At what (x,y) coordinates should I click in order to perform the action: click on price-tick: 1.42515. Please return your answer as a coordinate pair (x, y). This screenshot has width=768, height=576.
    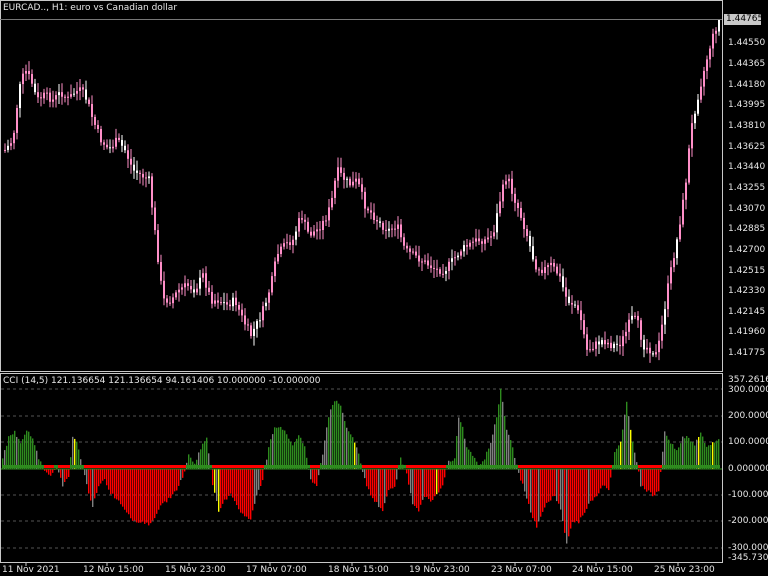
    Looking at the image, I should click on (747, 271).